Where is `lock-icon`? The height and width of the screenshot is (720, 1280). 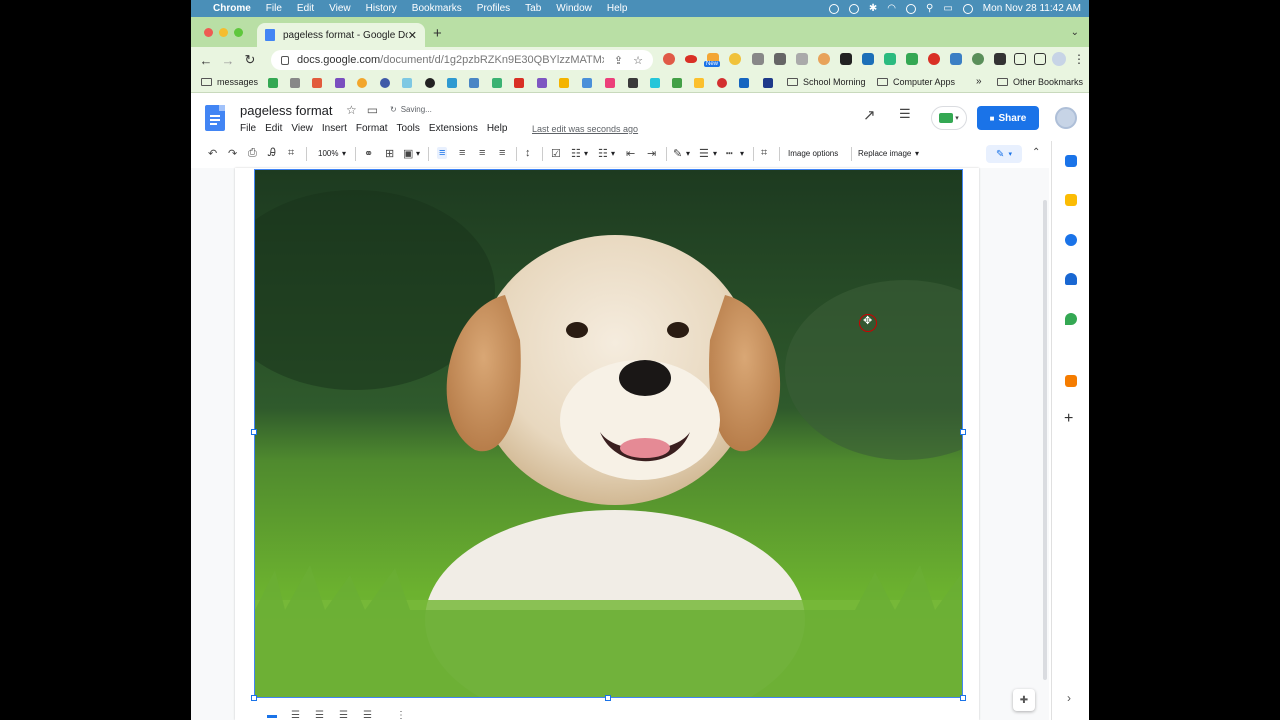
lock-icon is located at coordinates (285, 60).